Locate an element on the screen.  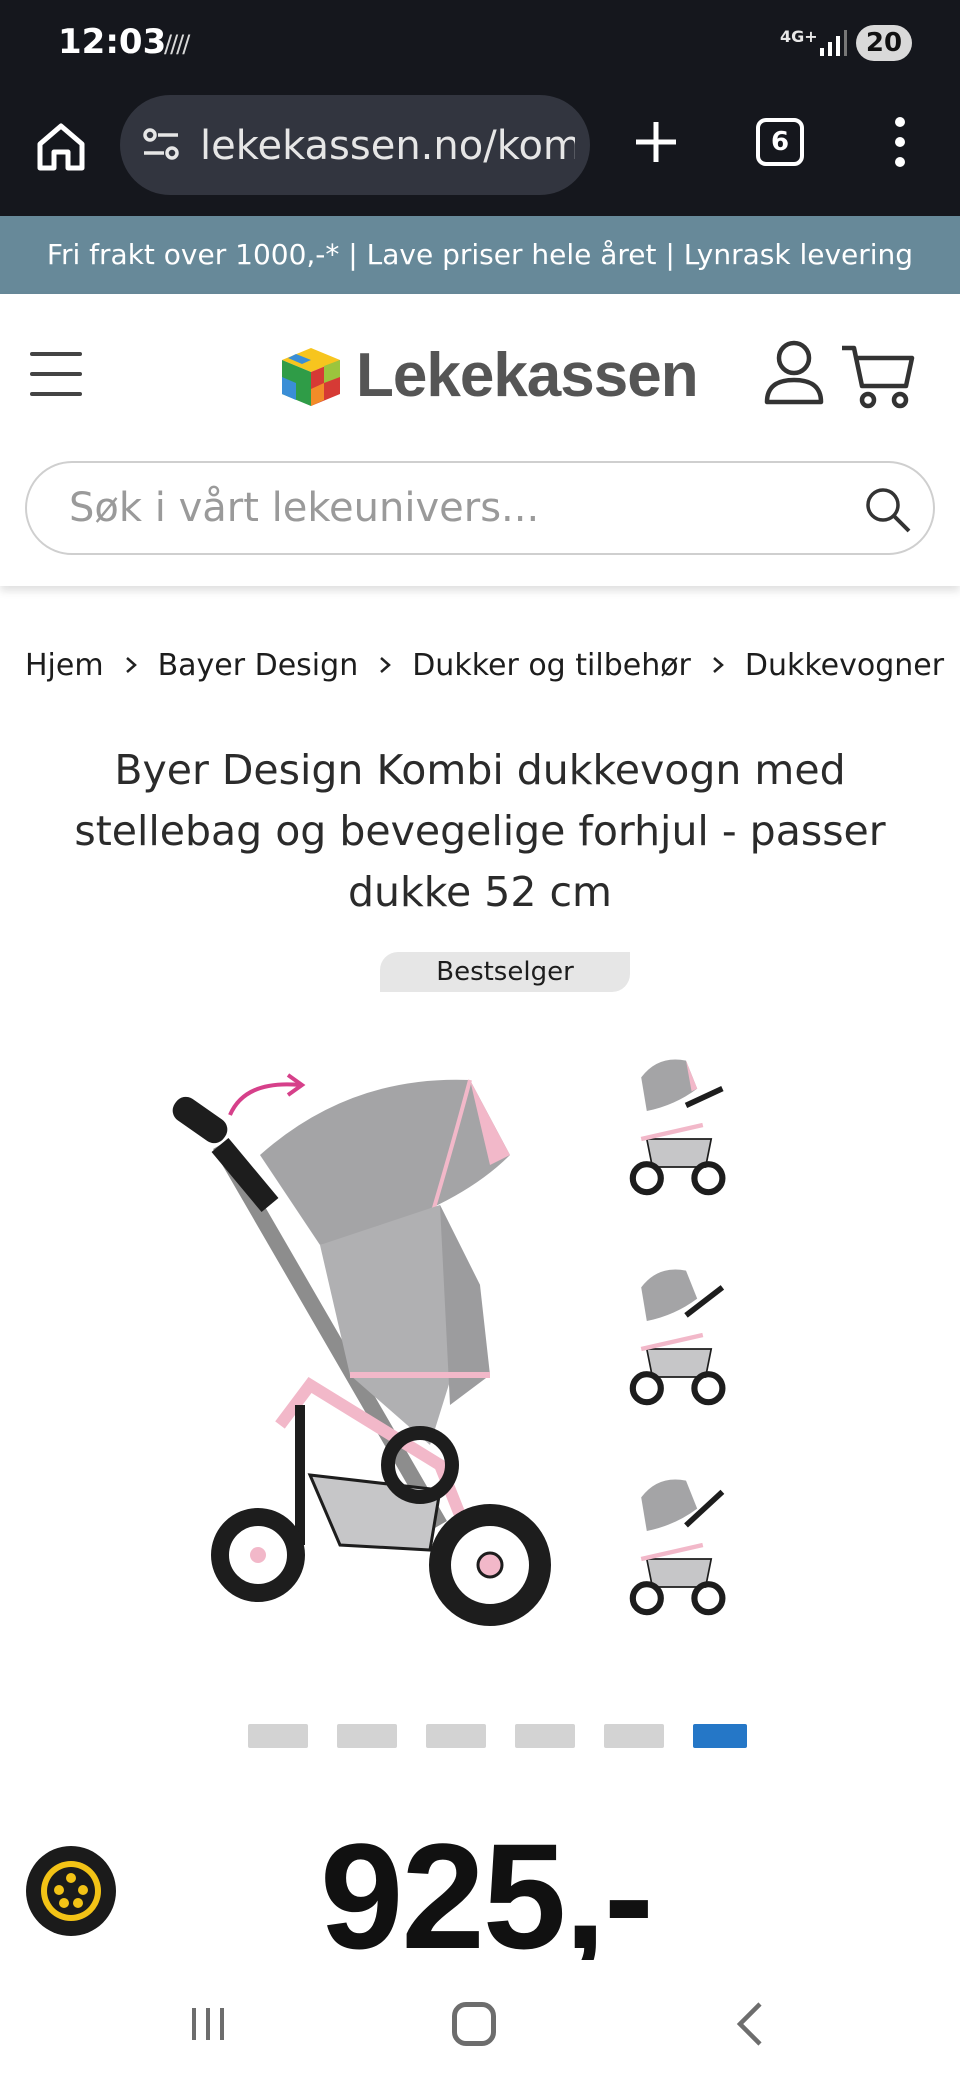
home-icon is located at coordinates (61, 147).